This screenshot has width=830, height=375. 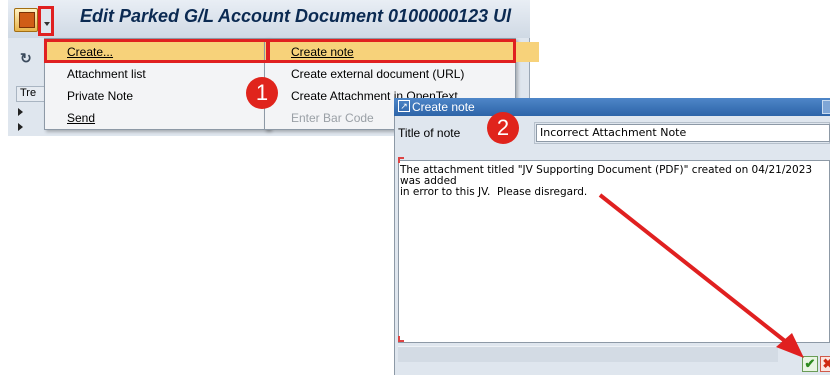 What do you see at coordinates (588, 354) in the screenshot?
I see `dialog-status-line` at bounding box center [588, 354].